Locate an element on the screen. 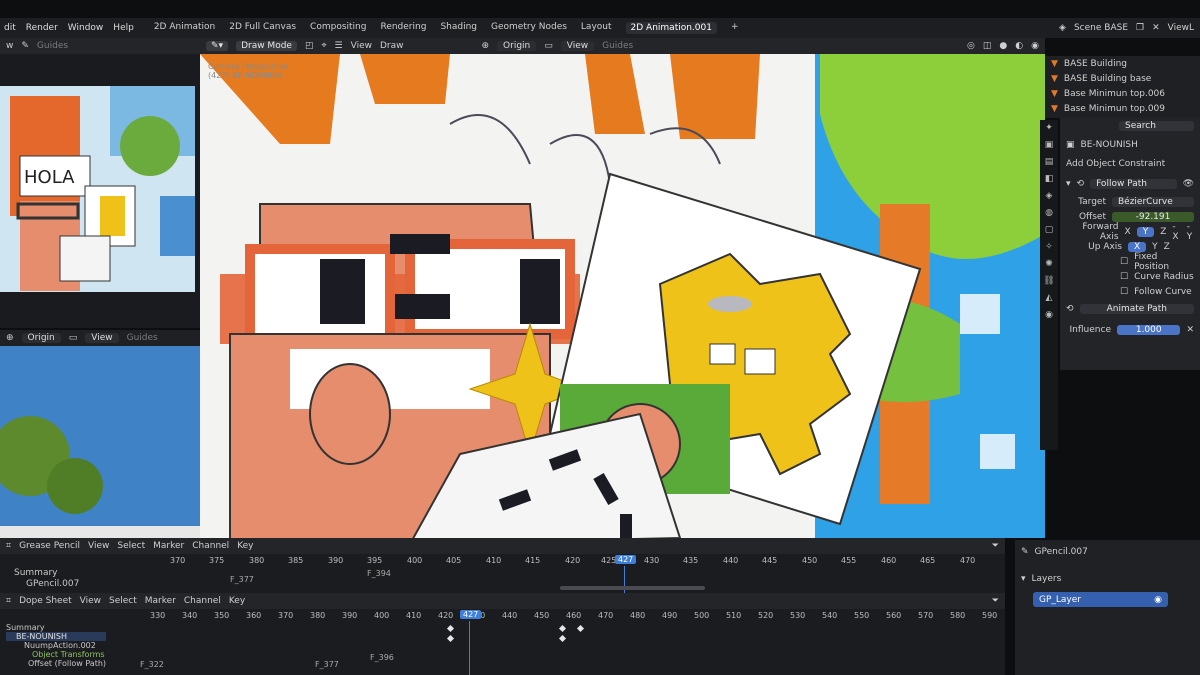 This screenshot has width=1200, height=675. tab-layout: Layout is located at coordinates (596, 28).